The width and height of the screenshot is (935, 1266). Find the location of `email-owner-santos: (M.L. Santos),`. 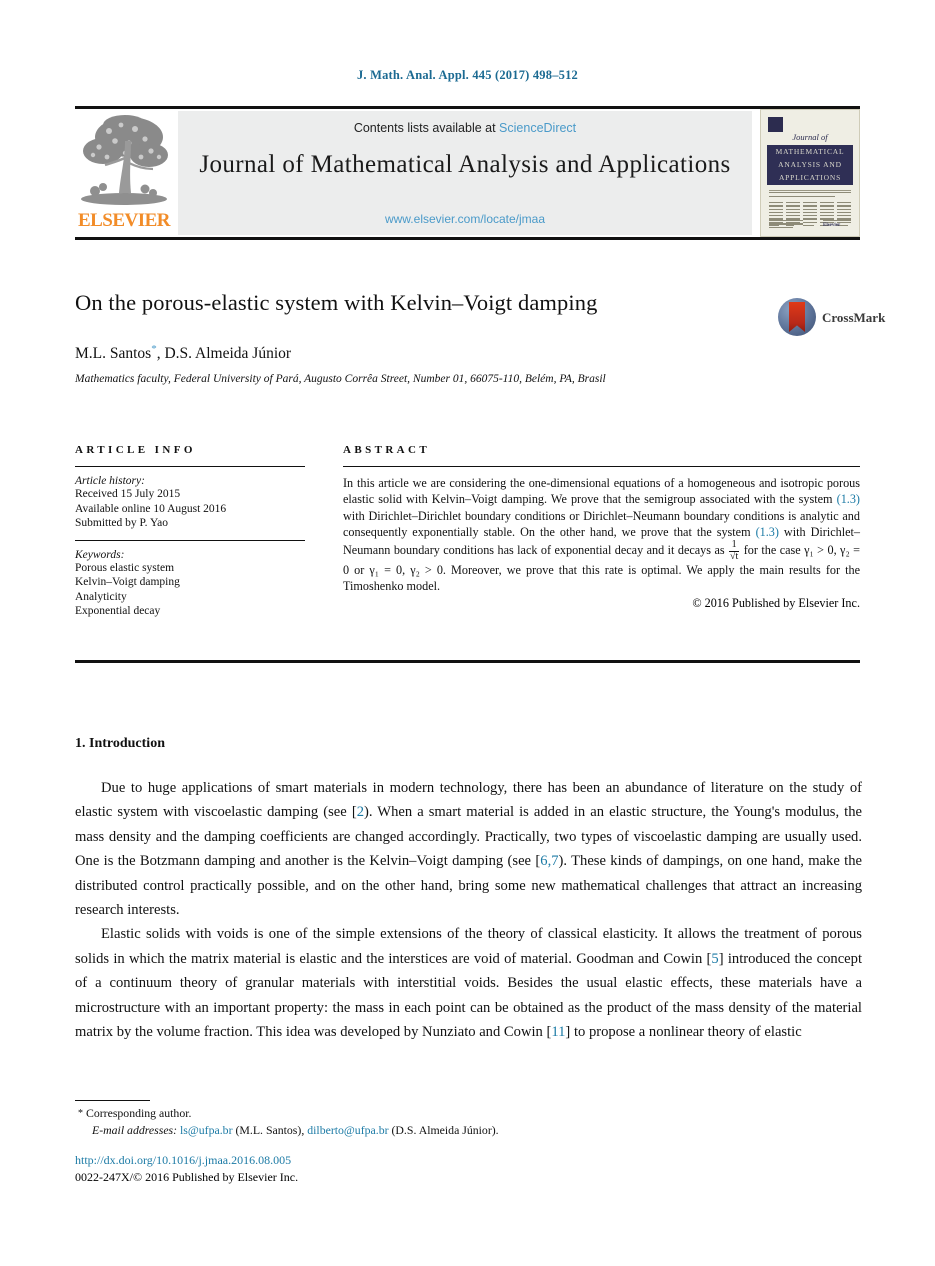

email-owner-santos: (M.L. Santos), is located at coordinates (270, 1130).